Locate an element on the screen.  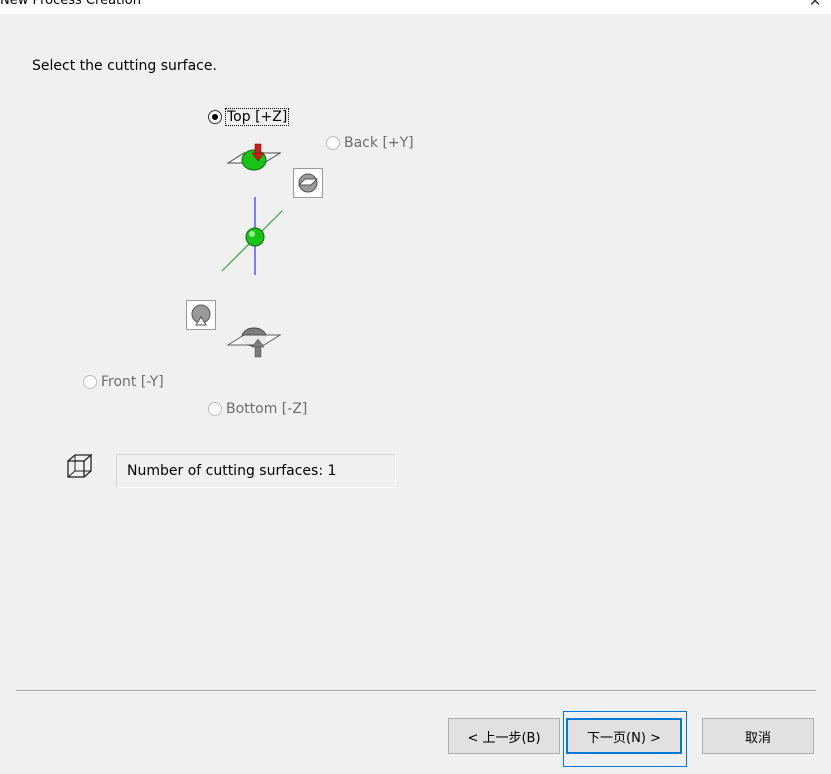
cube-icon is located at coordinates (80, 466).